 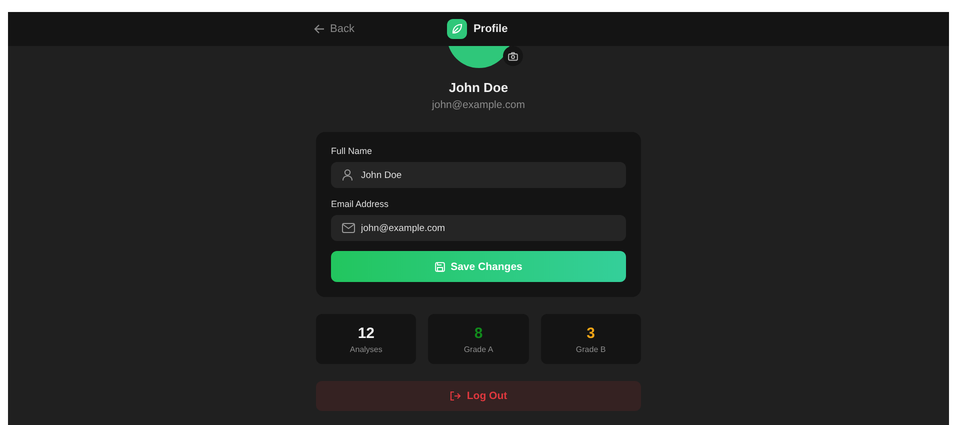 What do you see at coordinates (478, 396) in the screenshot?
I see `logout-button: Log Out` at bounding box center [478, 396].